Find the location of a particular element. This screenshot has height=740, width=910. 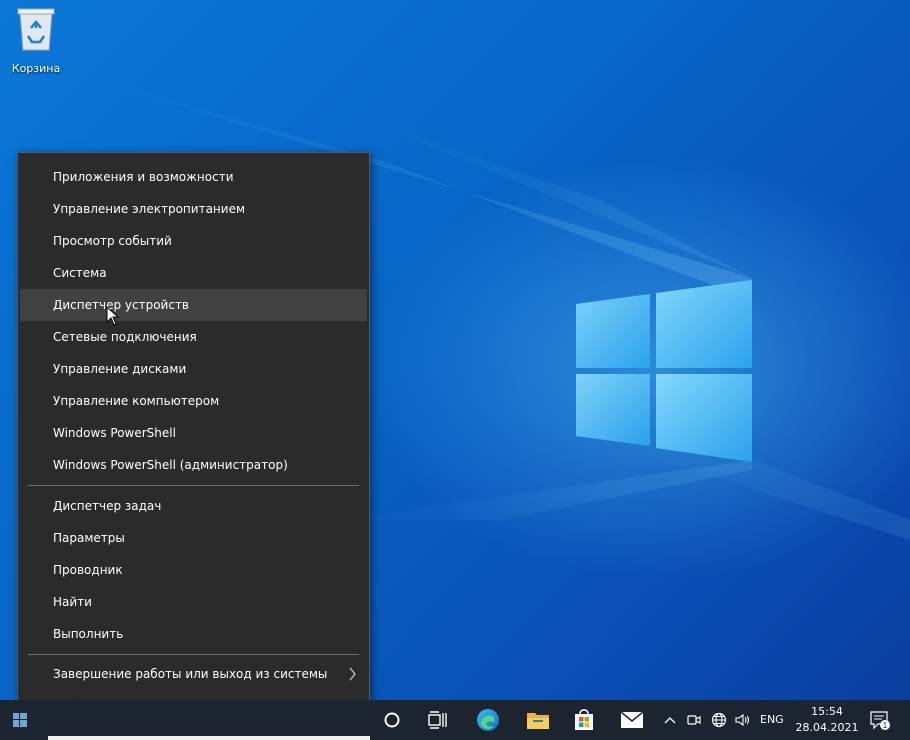

chevron-right-icon is located at coordinates (352, 674).